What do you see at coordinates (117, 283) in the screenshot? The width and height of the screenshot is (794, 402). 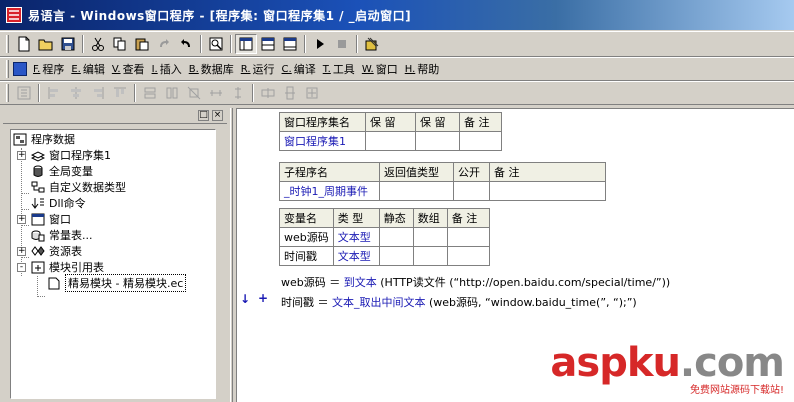 I see `tree-item-jingyi-module: 精易模块 - 精易模块.ec` at bounding box center [117, 283].